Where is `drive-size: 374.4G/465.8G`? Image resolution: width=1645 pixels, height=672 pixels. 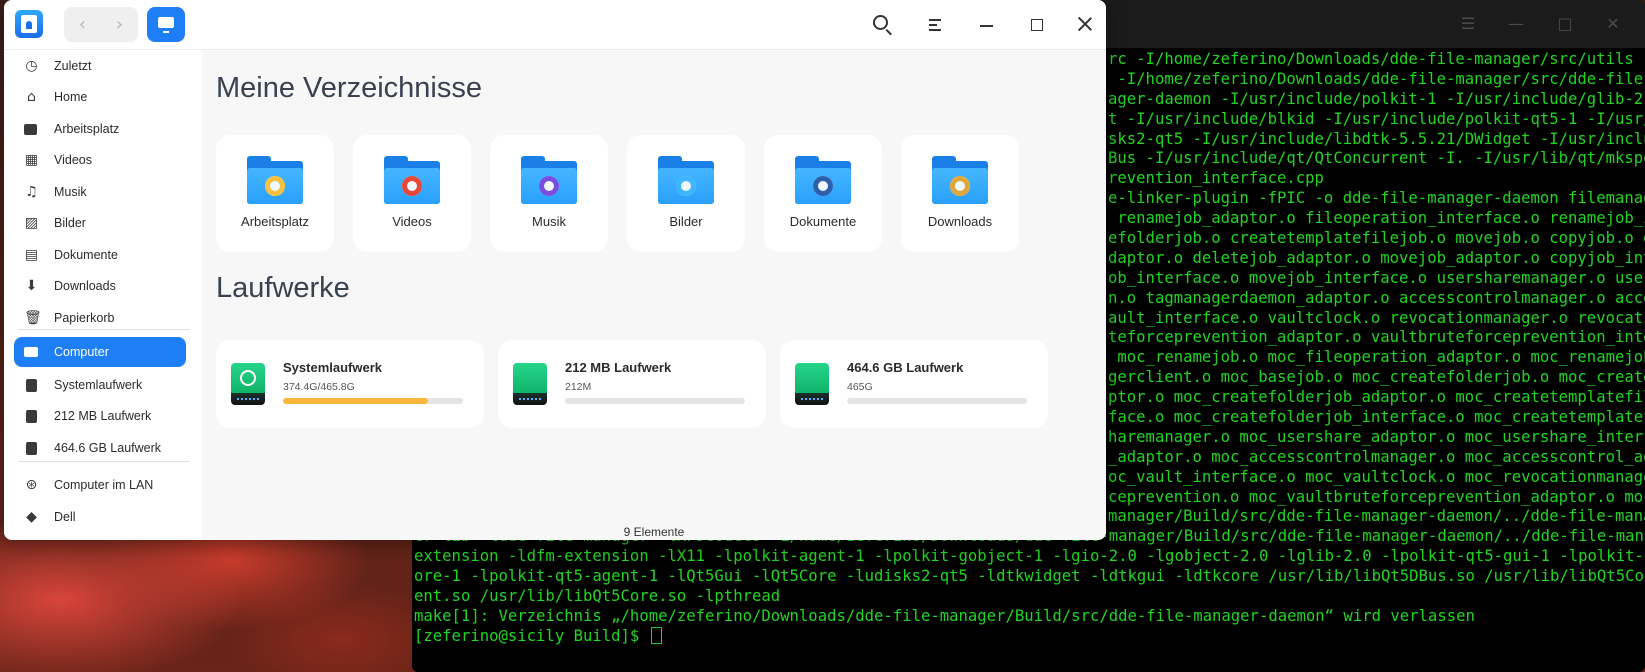
drive-size: 374.4G/465.8G is located at coordinates (319, 387).